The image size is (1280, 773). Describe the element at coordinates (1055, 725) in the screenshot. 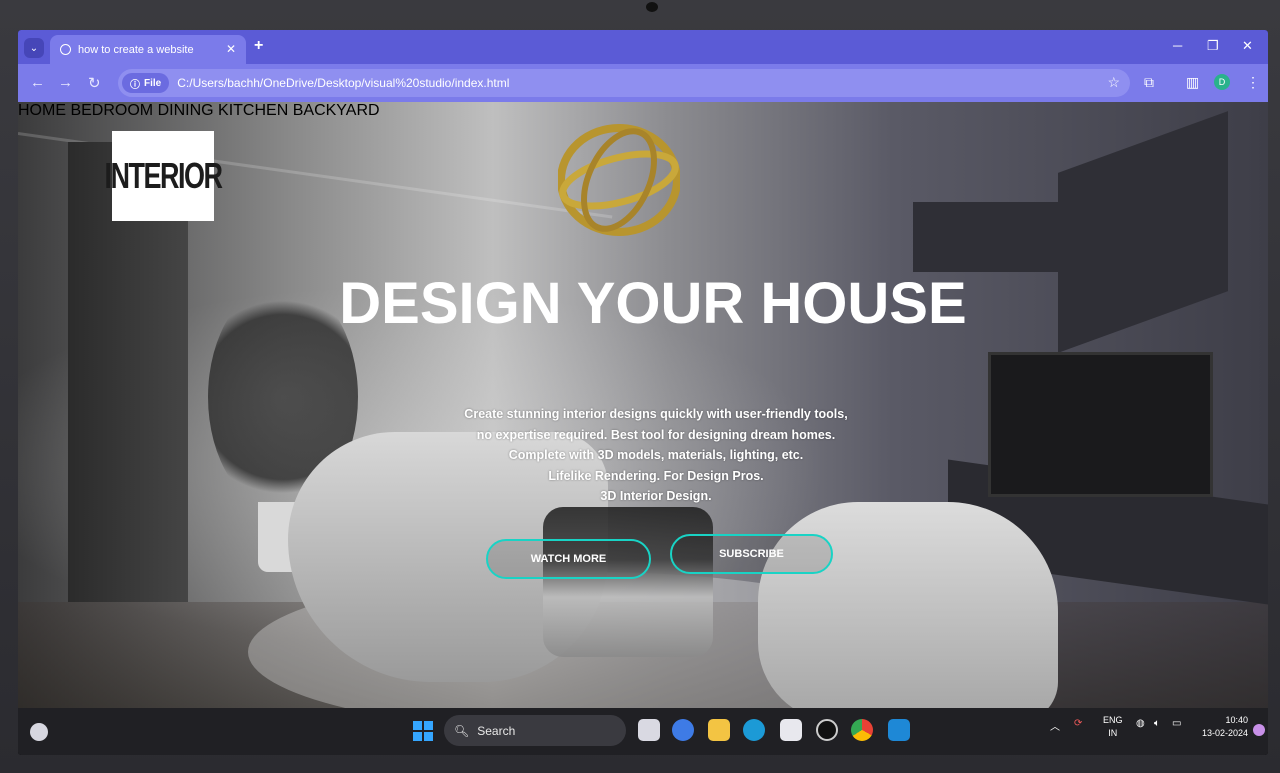

I see `show-hidden-icons-chevron: ︿` at that location.